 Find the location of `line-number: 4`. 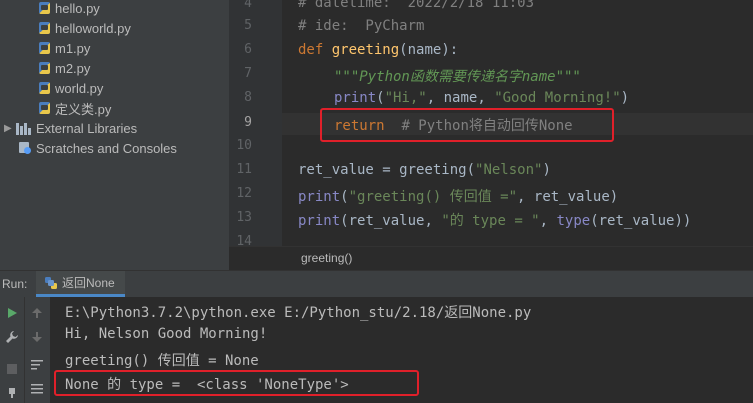

line-number: 4 is located at coordinates (248, 5).